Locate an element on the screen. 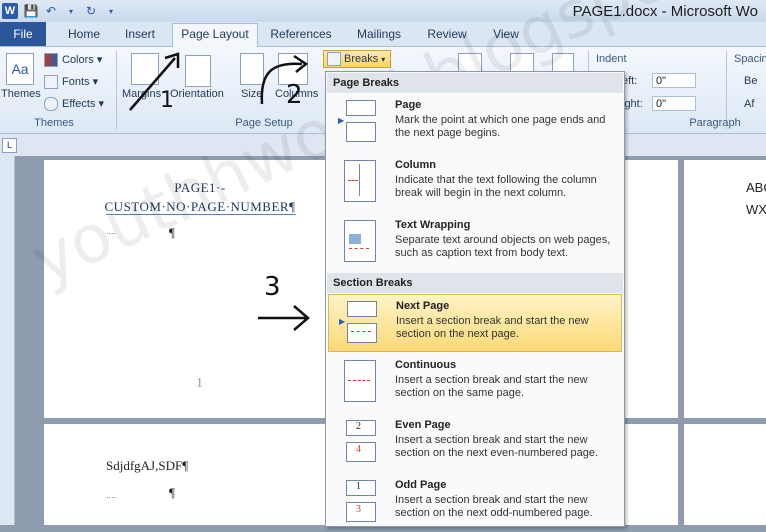 This screenshot has height=532, width=766. paragraph-mark: ¶ is located at coordinates (172, 492).